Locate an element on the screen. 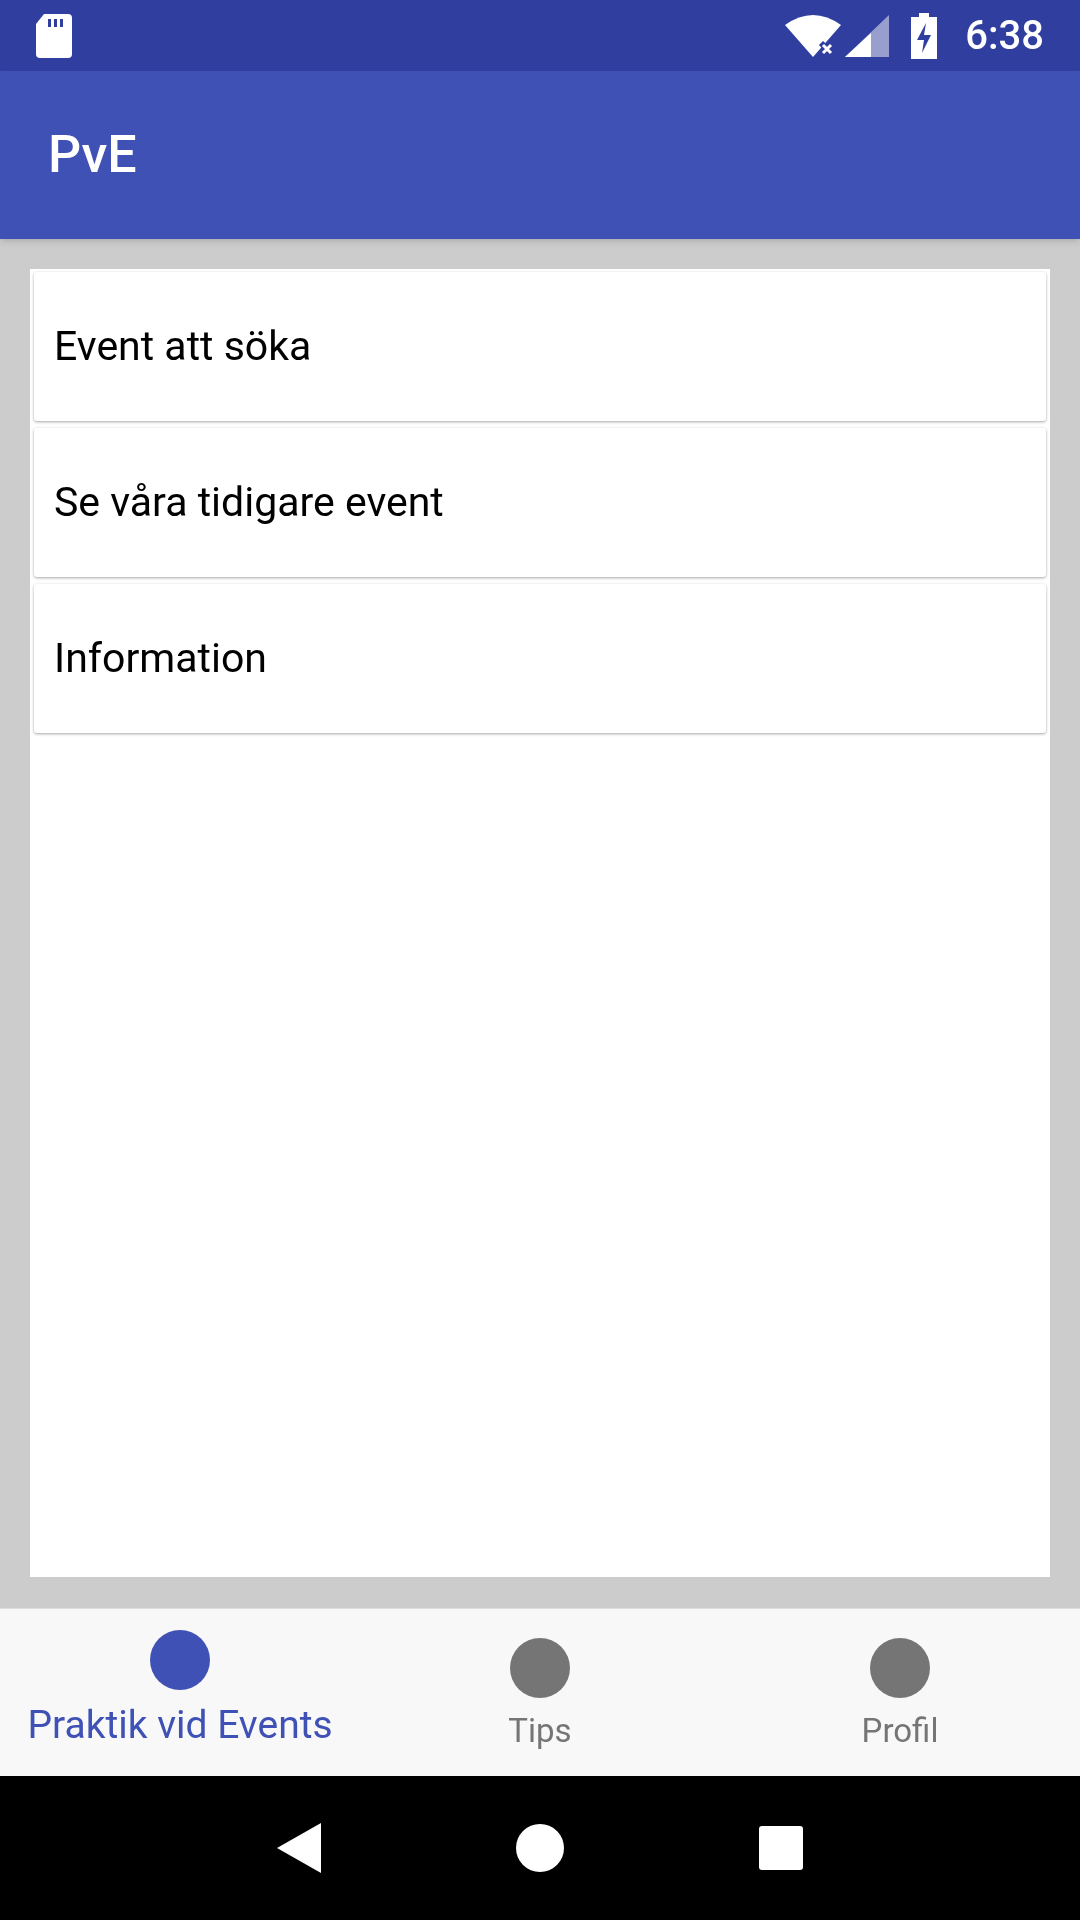  wifi-off-icon is located at coordinates (813, 35).